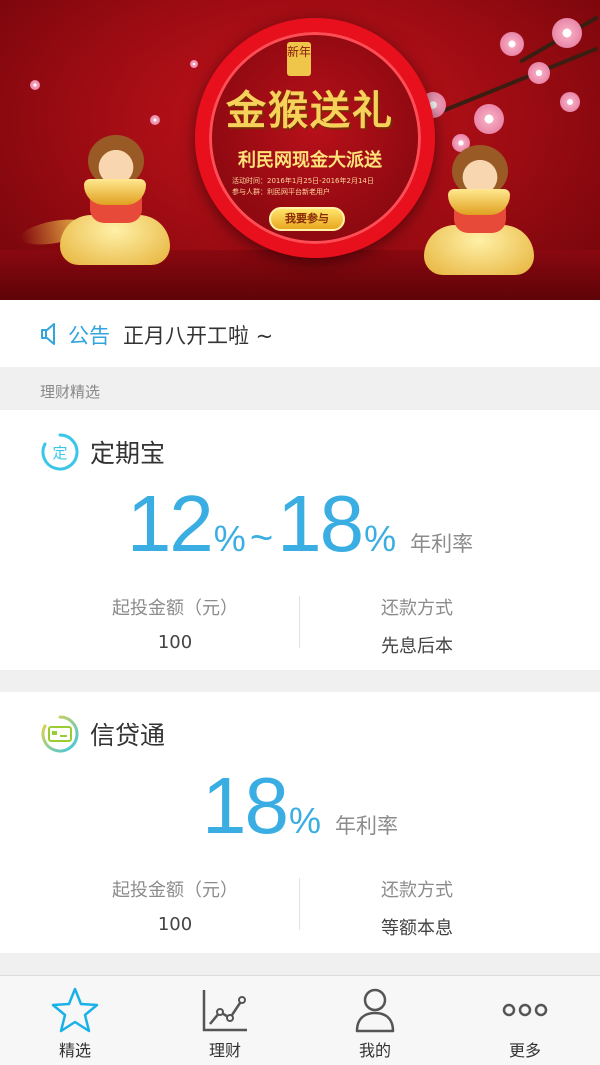 Image resolution: width=600 pixels, height=1065 pixels. Describe the element at coordinates (75, 1010) in the screenshot. I see `star-icon` at that location.